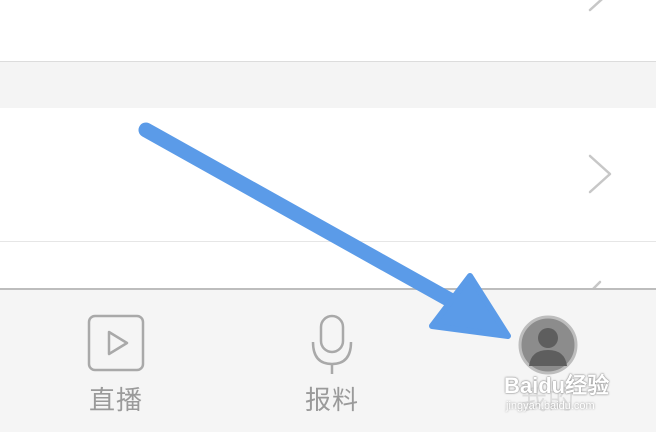 The height and width of the screenshot is (432, 656). What do you see at coordinates (548, 345) in the screenshot?
I see `user-avatar-icon` at bounding box center [548, 345].